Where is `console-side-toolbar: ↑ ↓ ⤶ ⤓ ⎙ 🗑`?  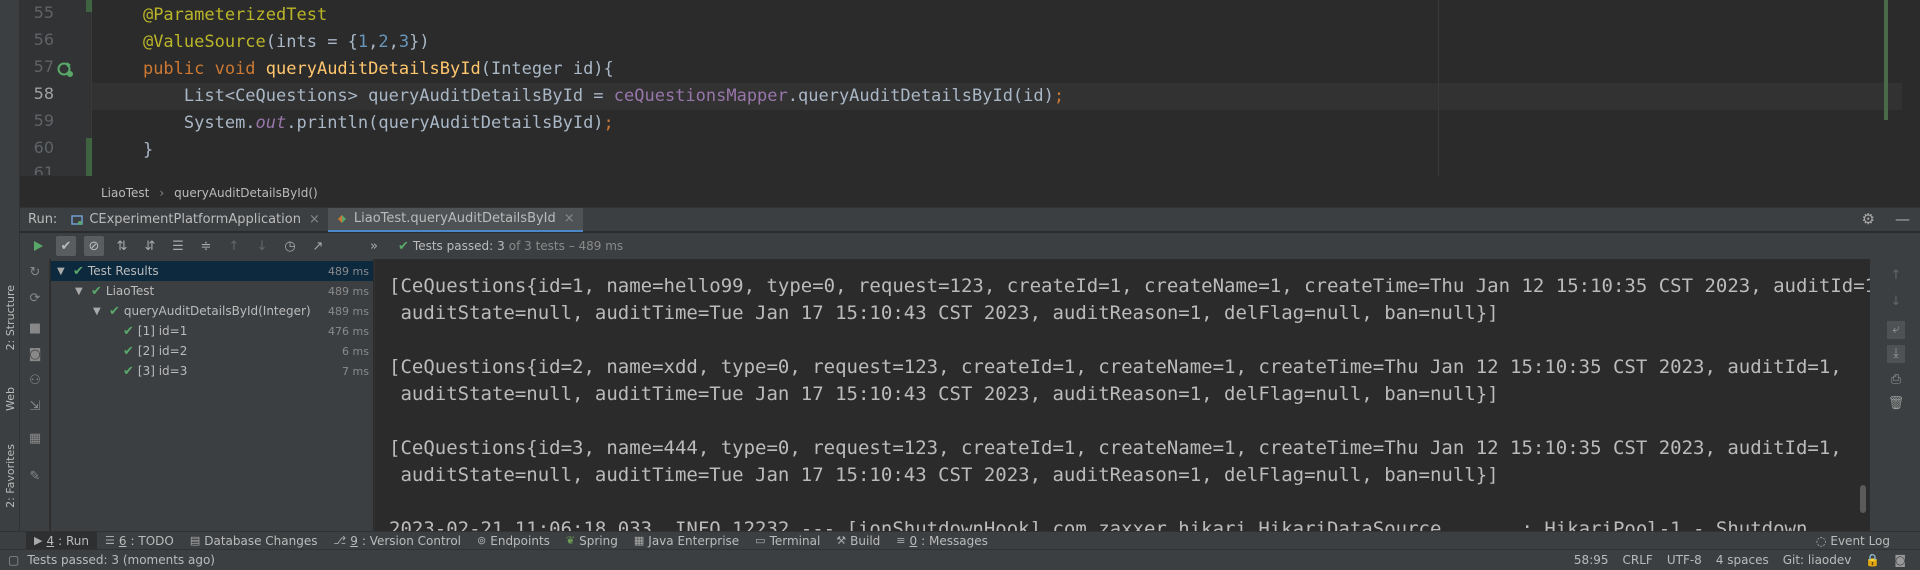 console-side-toolbar: ↑ ↓ ⤶ ⤓ ⎙ 🗑 is located at coordinates (1895, 395).